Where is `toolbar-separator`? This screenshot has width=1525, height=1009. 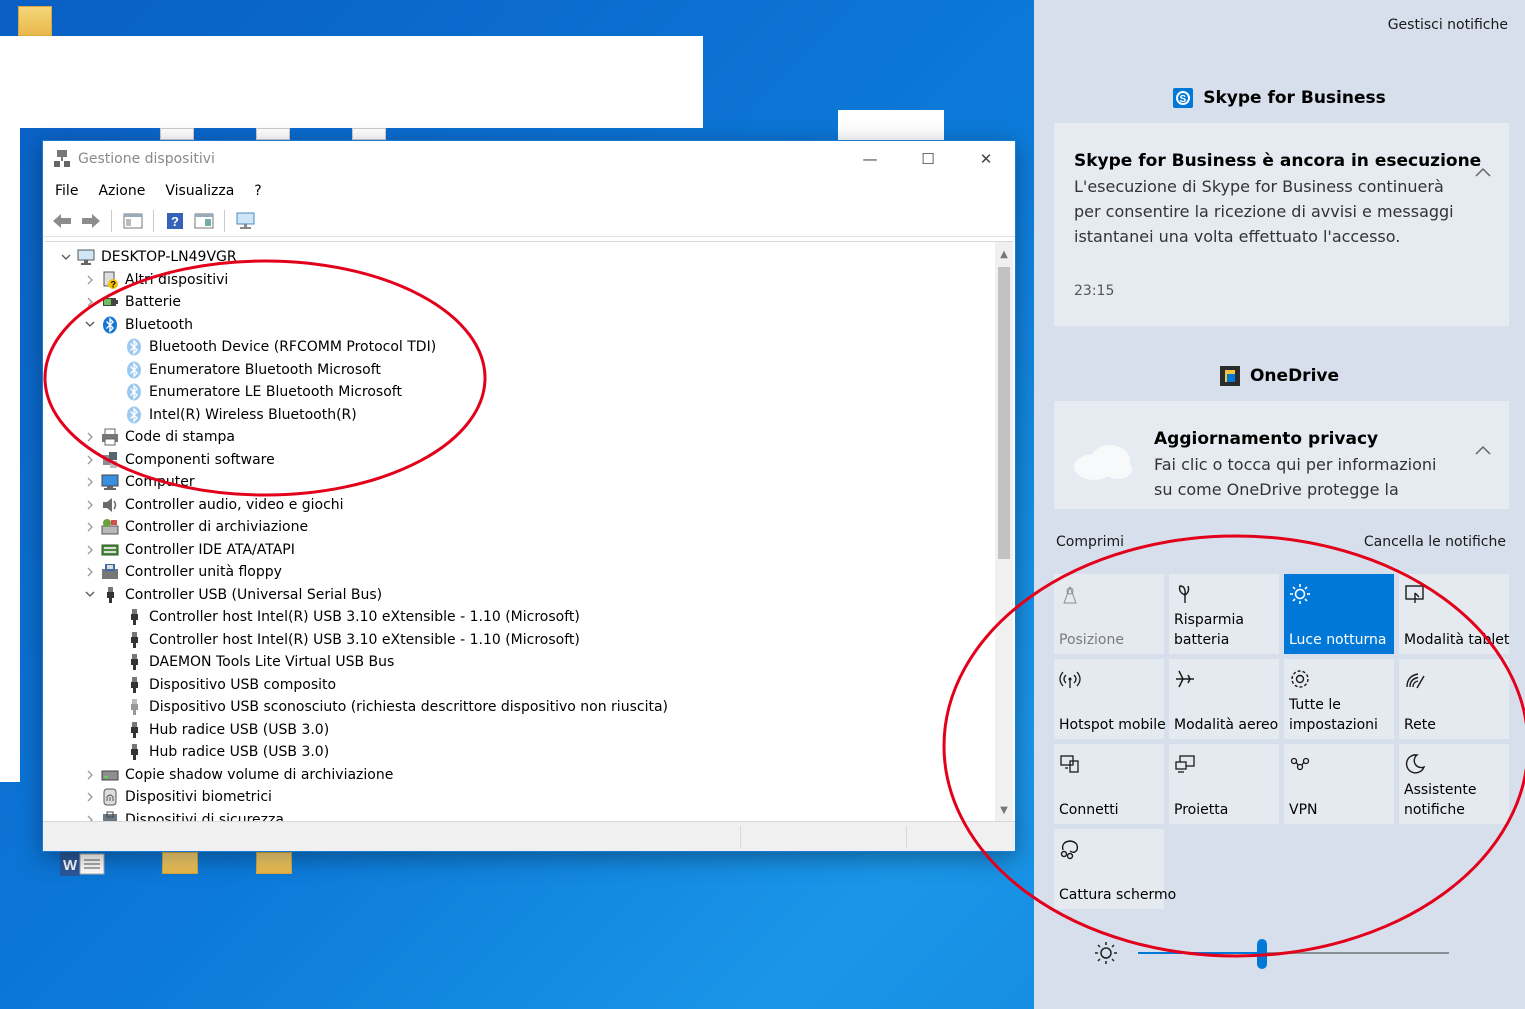
toolbar-separator is located at coordinates (153, 220).